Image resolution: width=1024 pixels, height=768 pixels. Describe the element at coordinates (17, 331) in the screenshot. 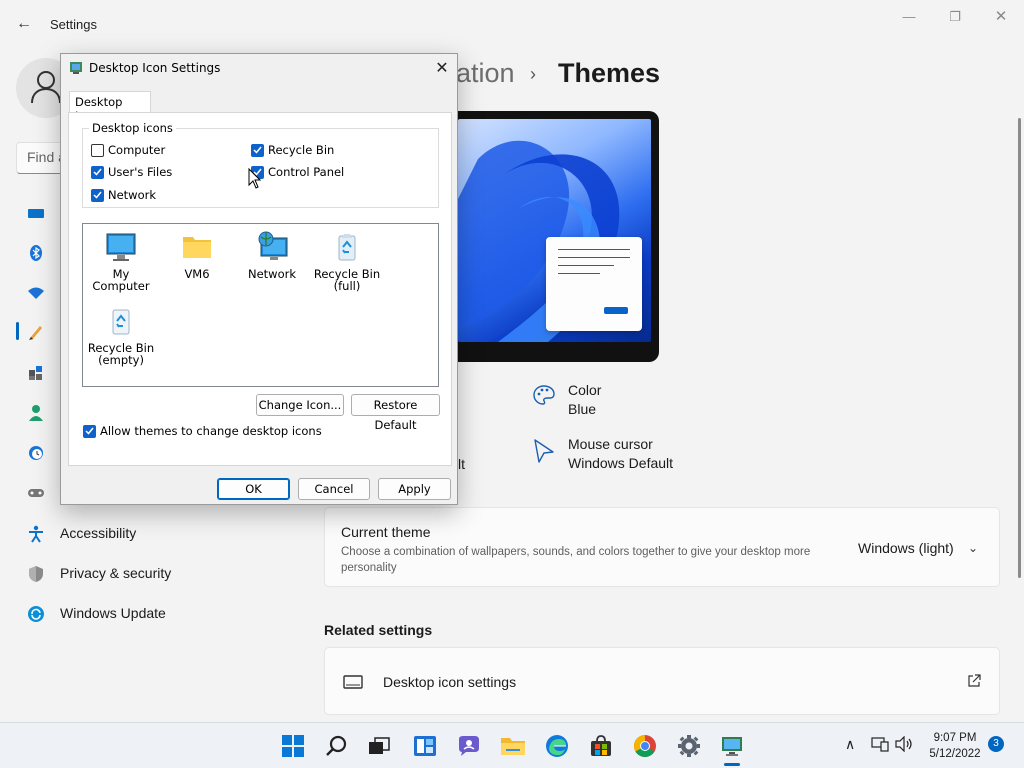

I see `selected-indicator` at that location.